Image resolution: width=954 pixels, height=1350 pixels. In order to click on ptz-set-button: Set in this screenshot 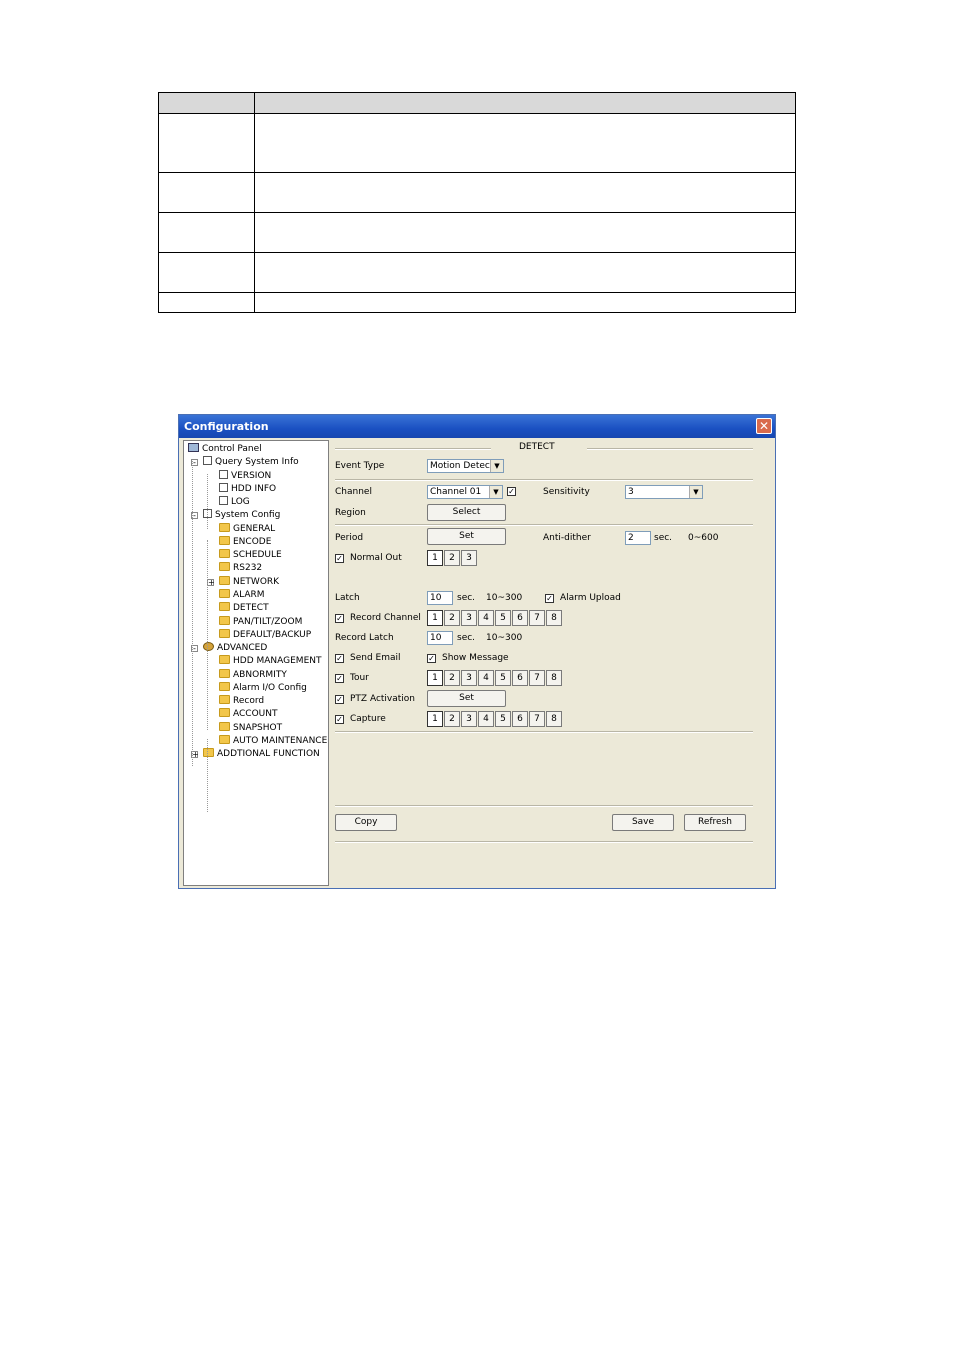, I will do `click(466, 698)`.